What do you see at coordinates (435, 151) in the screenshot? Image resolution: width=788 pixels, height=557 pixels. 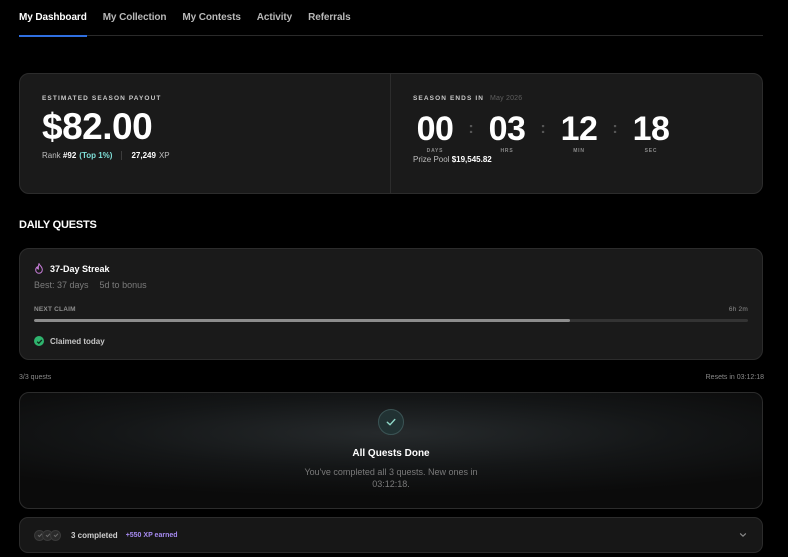 I see `days-label: DAYS` at bounding box center [435, 151].